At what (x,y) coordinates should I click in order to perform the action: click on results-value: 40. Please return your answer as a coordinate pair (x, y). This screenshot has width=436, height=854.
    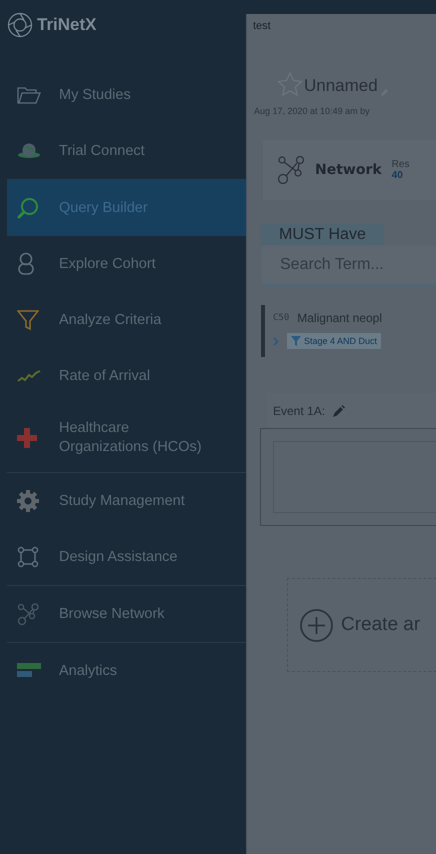
    Looking at the image, I should click on (398, 175).